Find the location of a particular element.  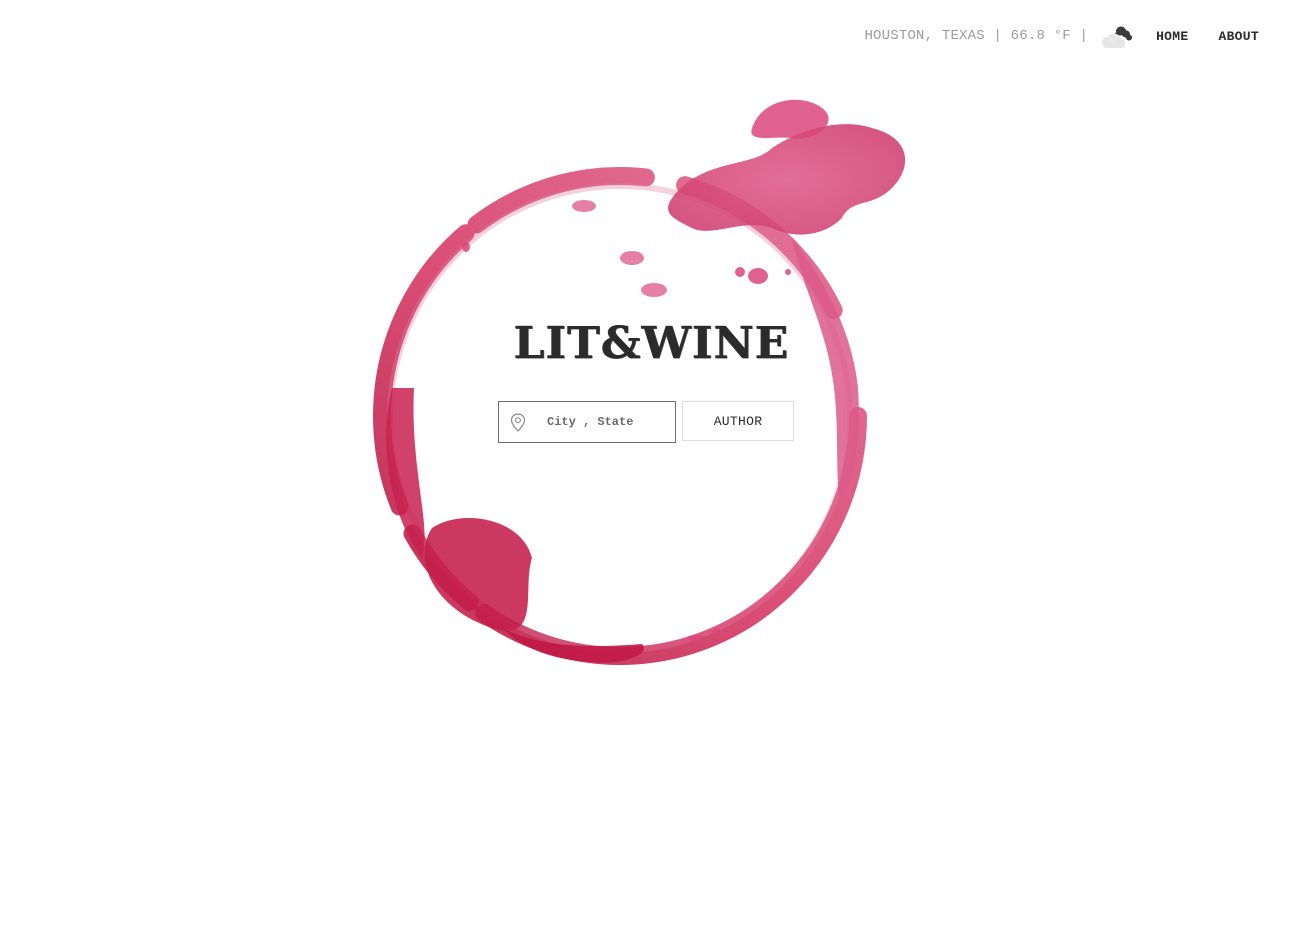

search-form: AUTHOR is located at coordinates (646, 422).